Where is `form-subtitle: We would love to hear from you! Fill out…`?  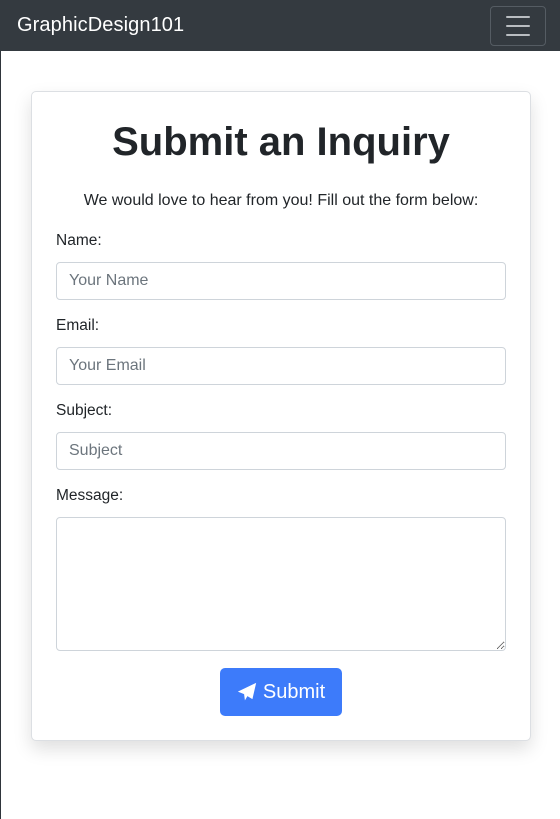 form-subtitle: We would love to hear from you! Fill out… is located at coordinates (281, 200).